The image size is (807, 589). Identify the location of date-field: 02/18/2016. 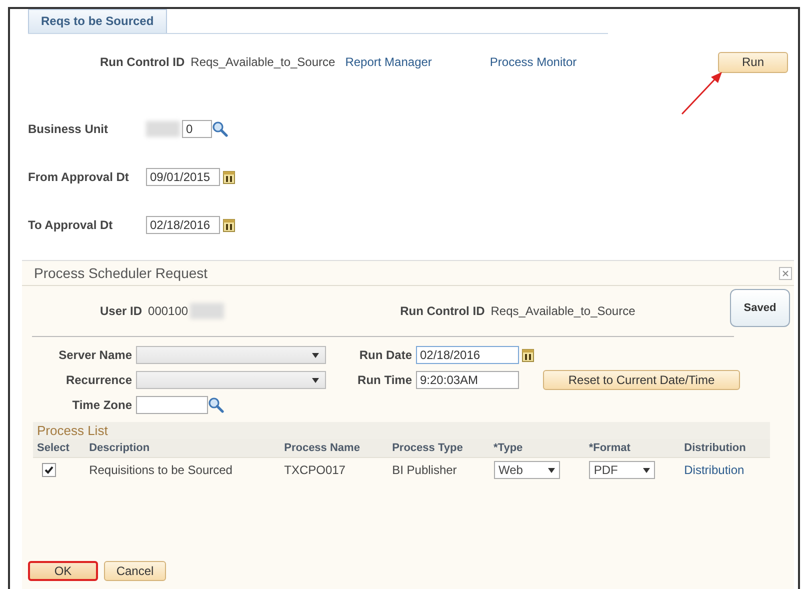
(183, 225).